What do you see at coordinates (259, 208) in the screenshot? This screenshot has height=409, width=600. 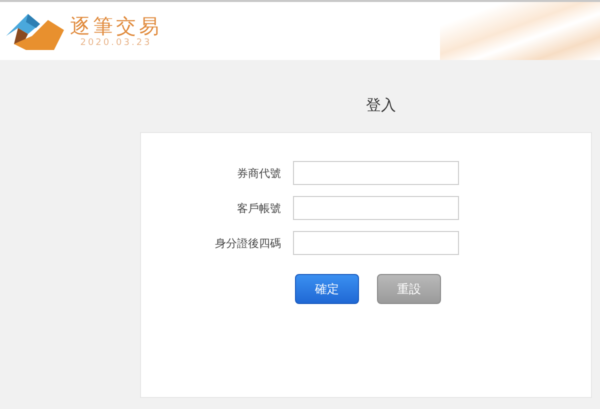 I see `field-label: 客戶帳號` at bounding box center [259, 208].